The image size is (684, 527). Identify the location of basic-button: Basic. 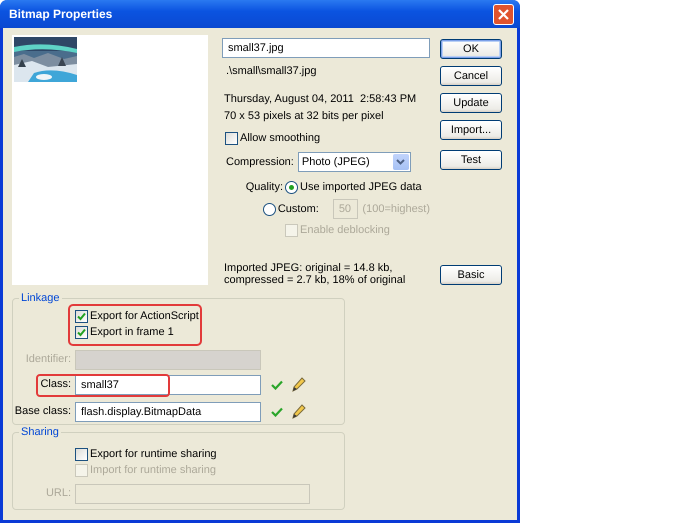
(471, 275).